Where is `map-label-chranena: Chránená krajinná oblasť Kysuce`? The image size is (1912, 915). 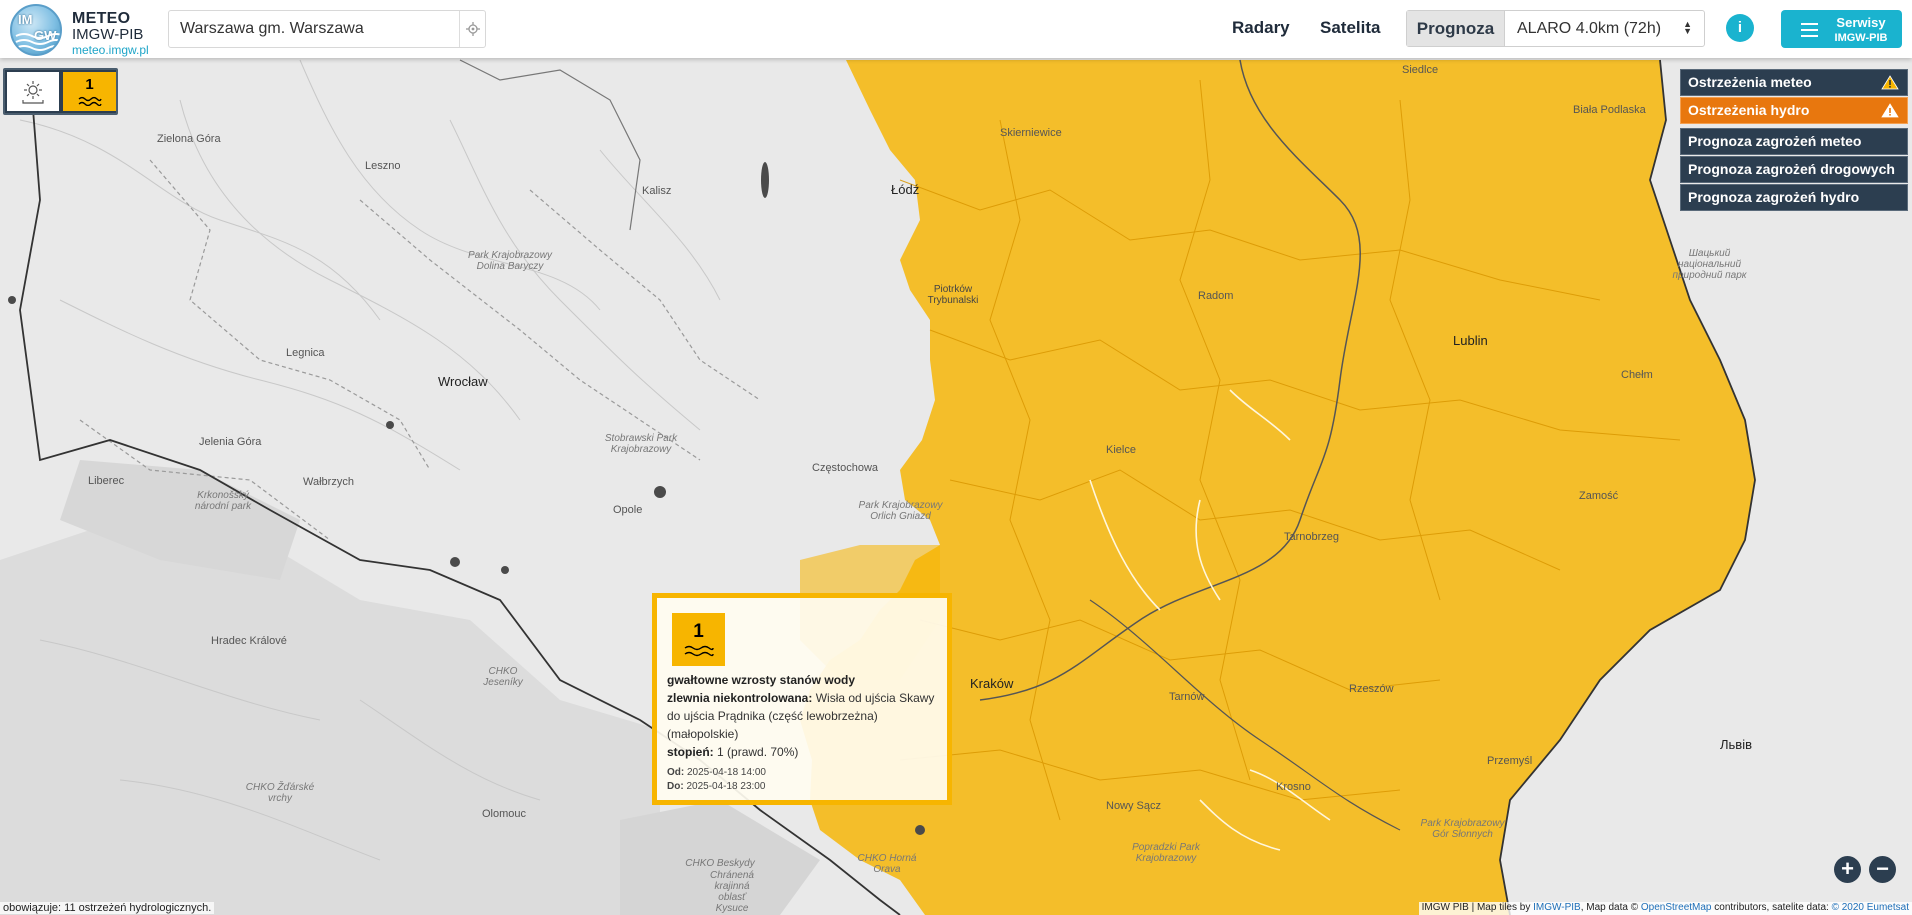 map-label-chranena: Chránená krajinná oblasť Kysuce is located at coordinates (732, 892).